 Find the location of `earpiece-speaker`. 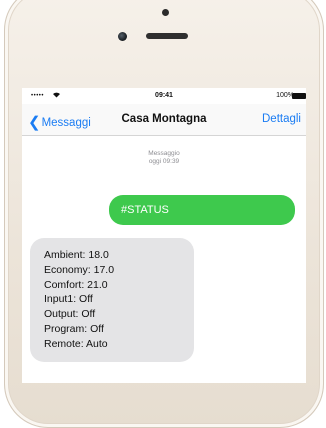

earpiece-speaker is located at coordinates (167, 36).